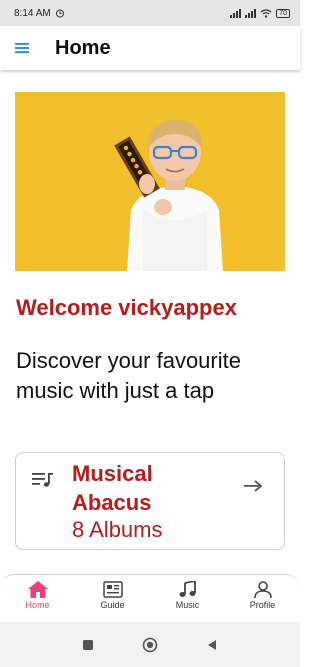  Describe the element at coordinates (42, 480) in the screenshot. I see `playlist-icon` at that location.